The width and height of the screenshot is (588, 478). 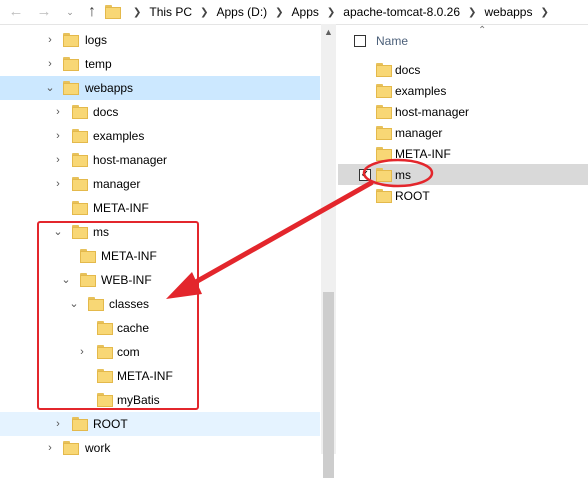 I want to click on tree-item-host-manager: › host-manager, so click(x=160, y=160).